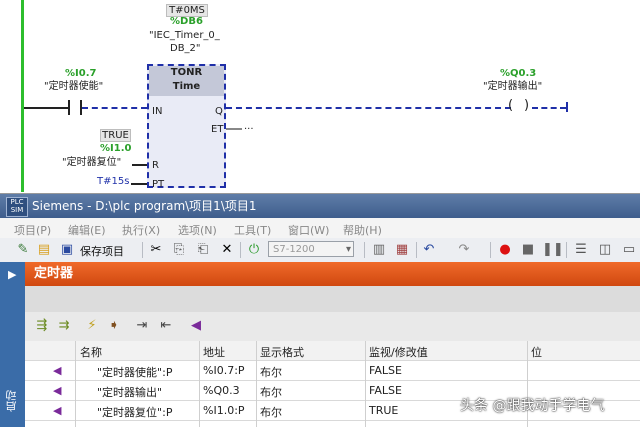 The width and height of the screenshot is (640, 427). Describe the element at coordinates (54, 273) in the screenshot. I see `table-title: 定时器` at that location.